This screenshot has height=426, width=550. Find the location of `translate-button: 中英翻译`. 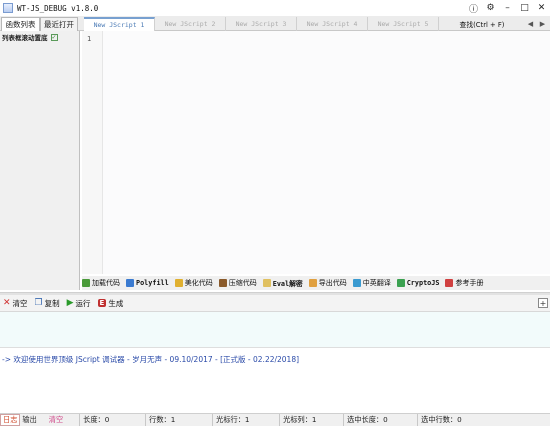

translate-button: 中英翻译 is located at coordinates (371, 283).